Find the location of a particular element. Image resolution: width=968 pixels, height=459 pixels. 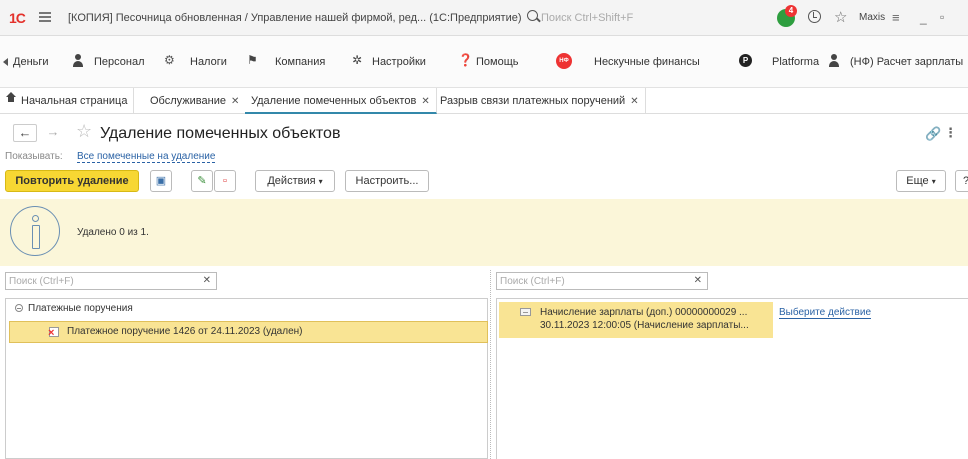

section-money: Деньги is located at coordinates (31, 62).